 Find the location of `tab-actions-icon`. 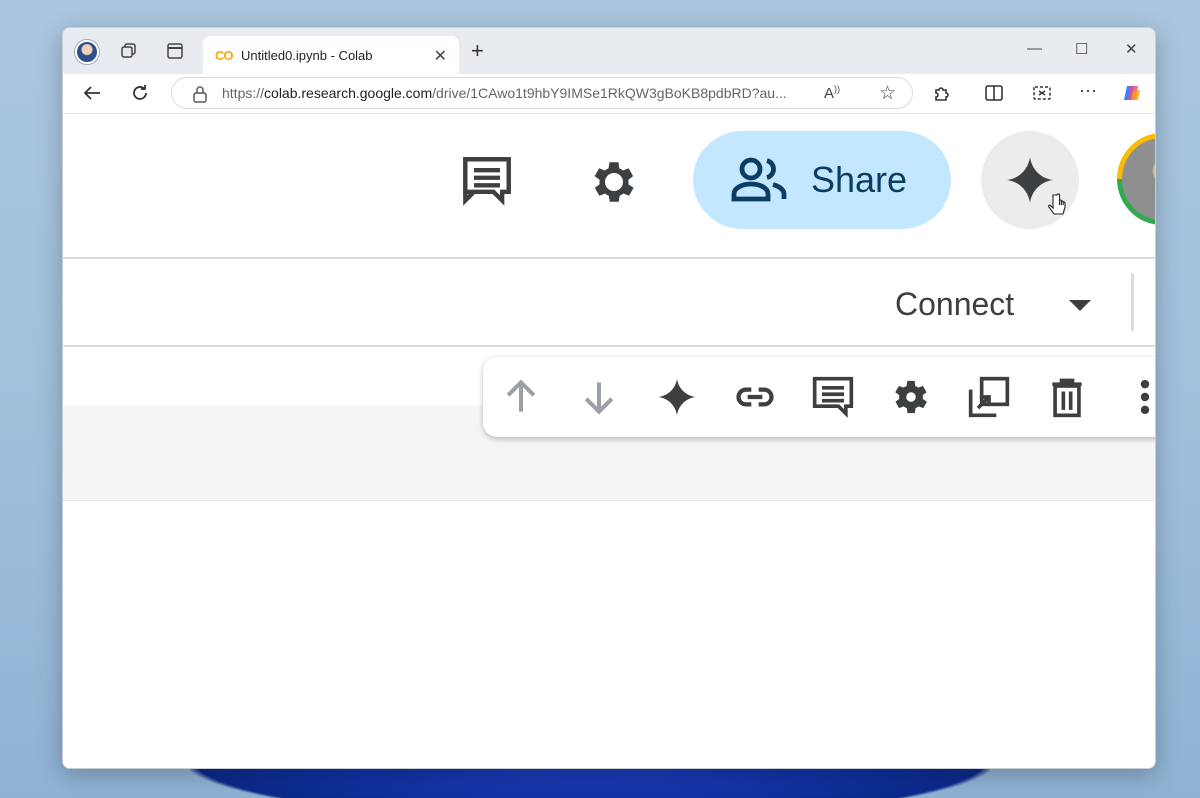

tab-actions-icon is located at coordinates (175, 51).